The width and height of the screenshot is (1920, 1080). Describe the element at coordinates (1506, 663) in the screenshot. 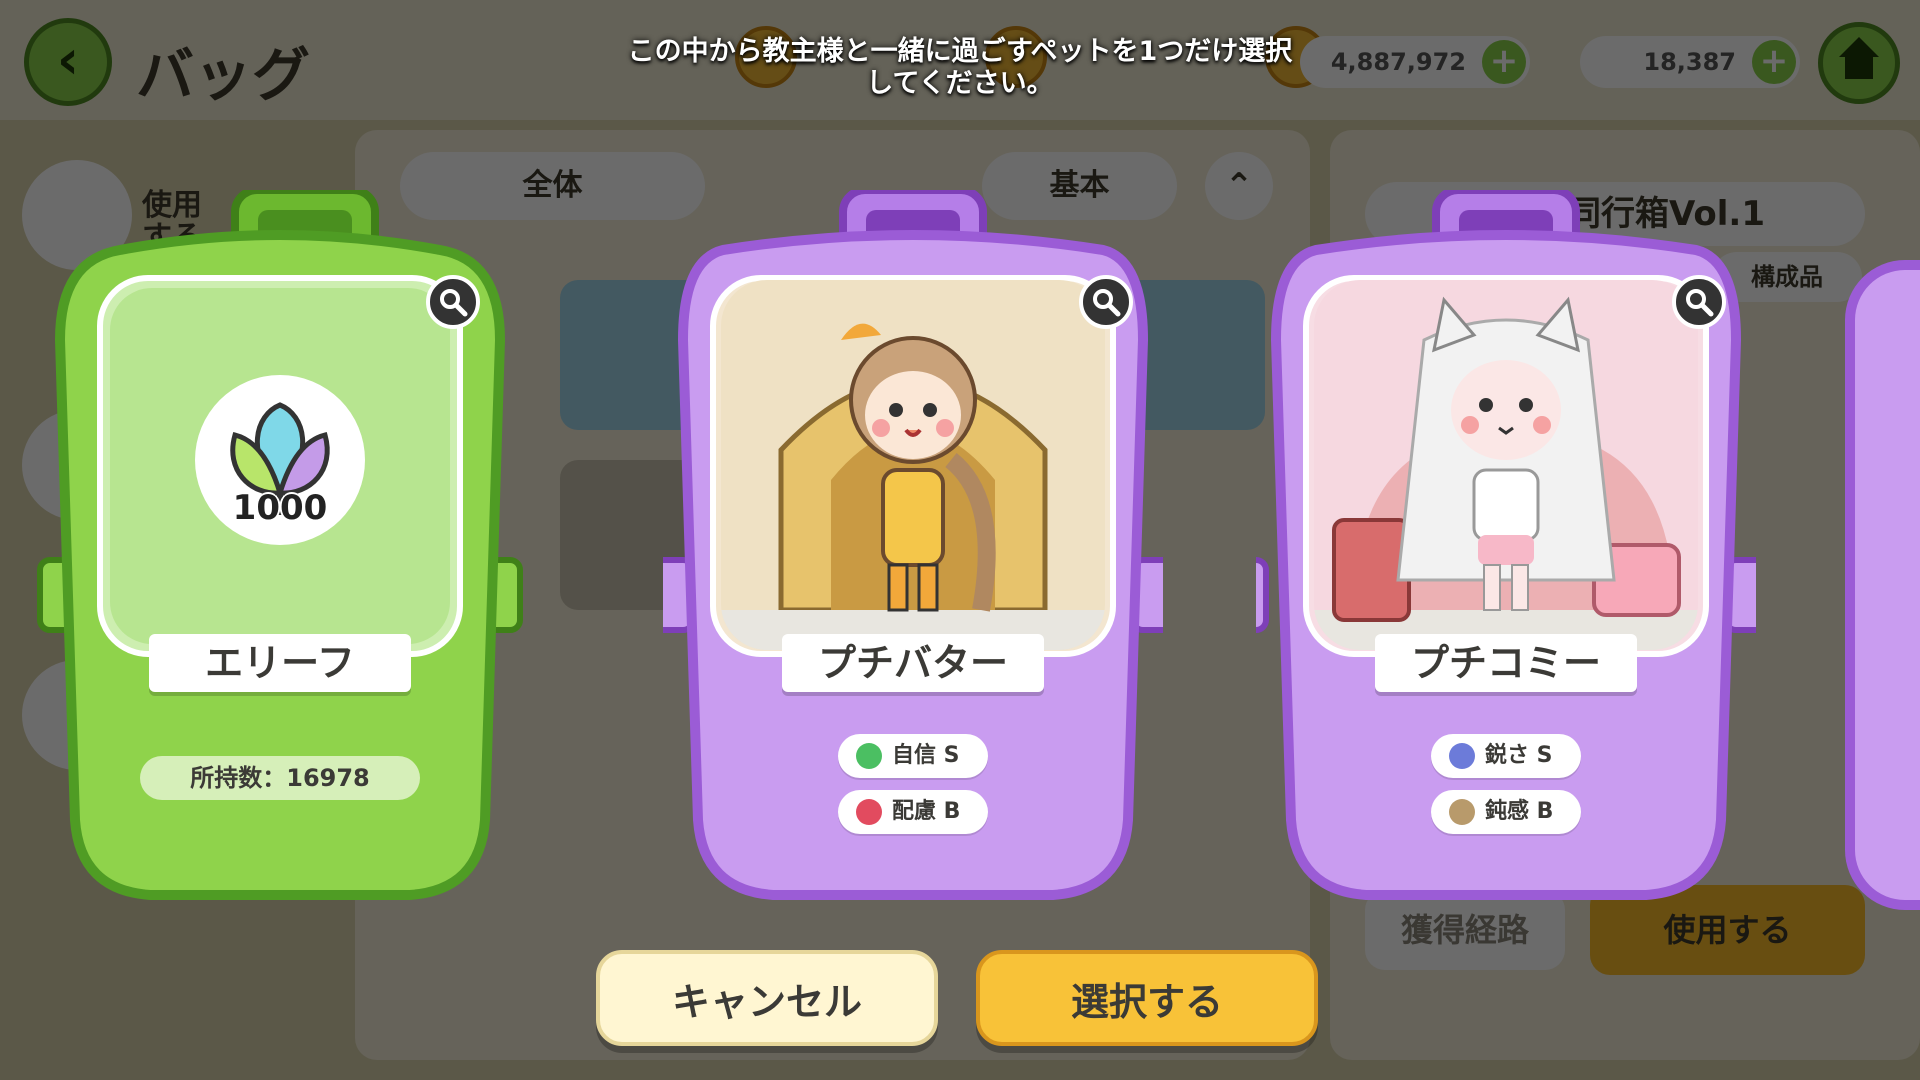

I see `pet-name: プチコミー` at that location.